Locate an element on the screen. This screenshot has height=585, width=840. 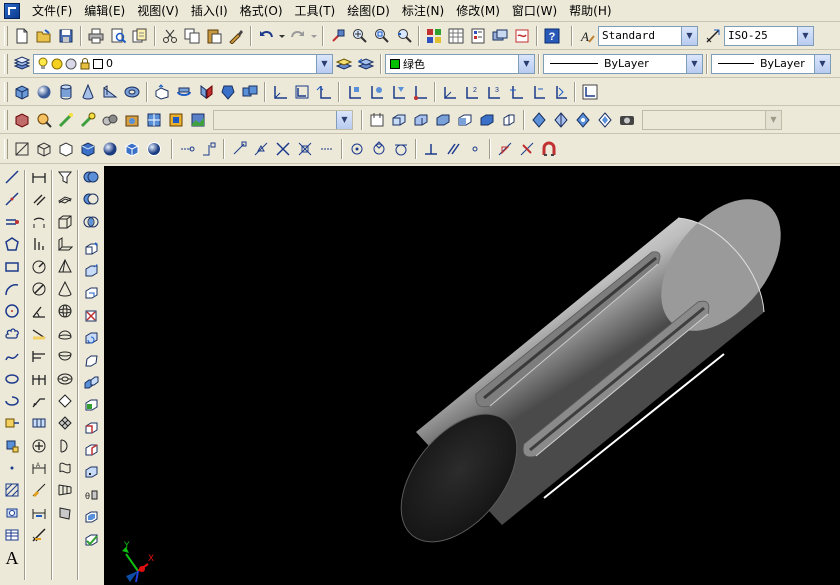
sphere-wire-icon is located at coordinates (65, 311).